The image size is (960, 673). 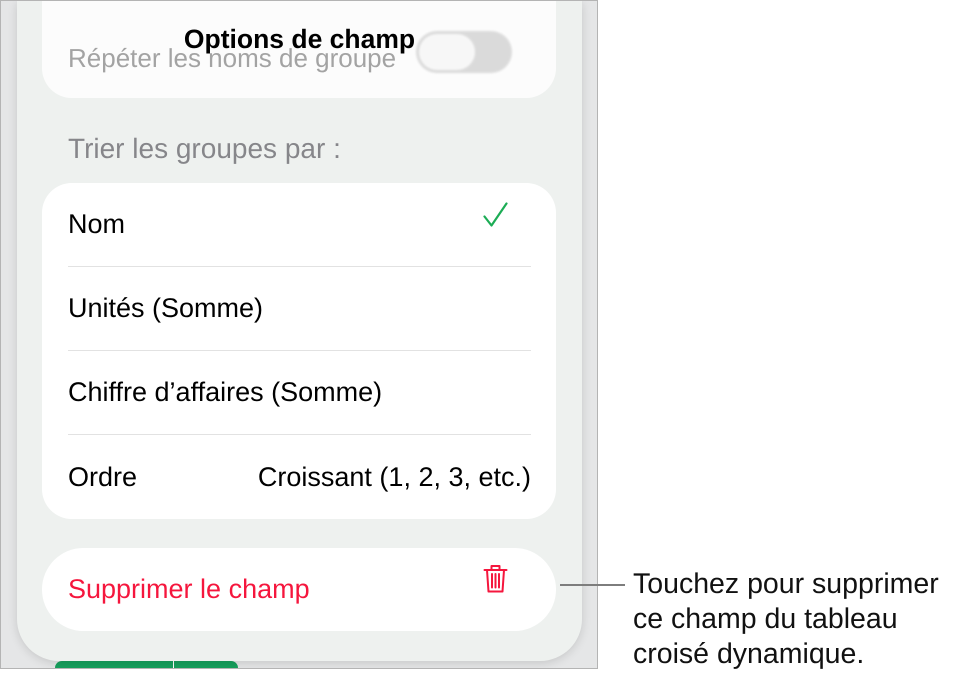 I want to click on trash-icon, so click(x=495, y=578).